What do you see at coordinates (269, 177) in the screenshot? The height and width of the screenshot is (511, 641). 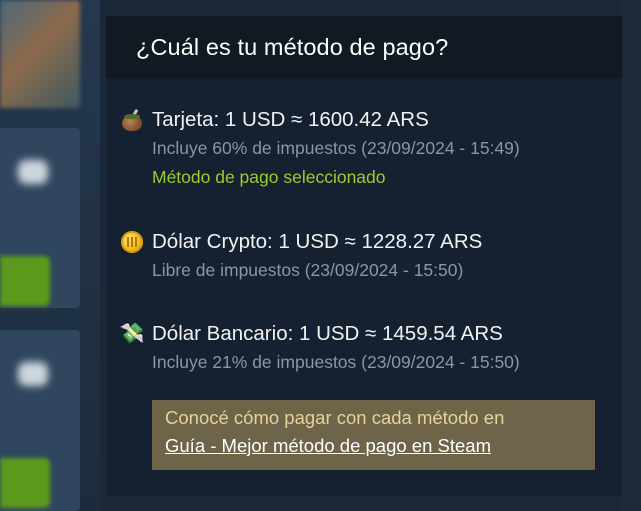 I see `method-selected-status: Método de pago seleccionado` at bounding box center [269, 177].